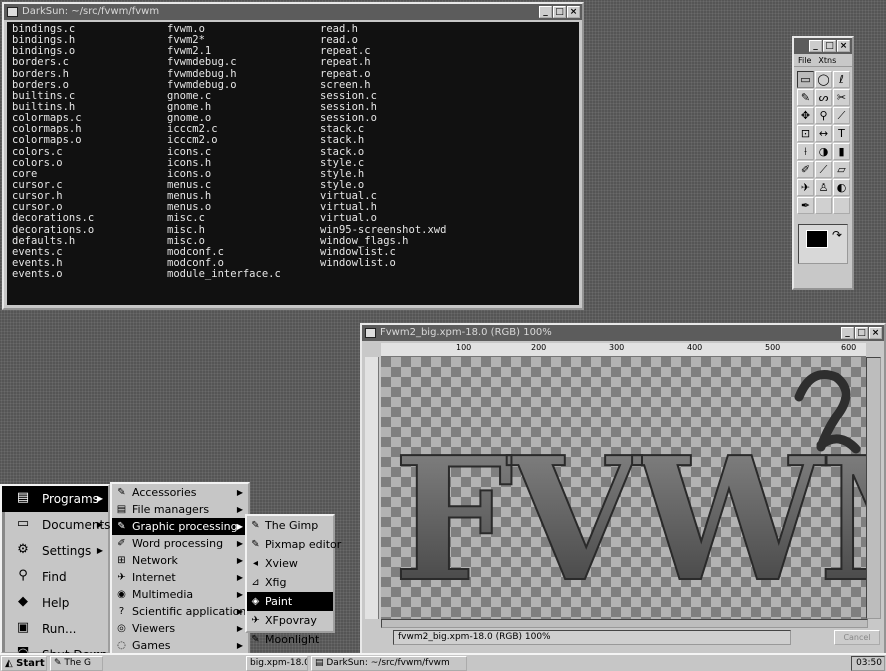  I want to click on graphics-item-xview: ◂ Xview, so click(290, 563).